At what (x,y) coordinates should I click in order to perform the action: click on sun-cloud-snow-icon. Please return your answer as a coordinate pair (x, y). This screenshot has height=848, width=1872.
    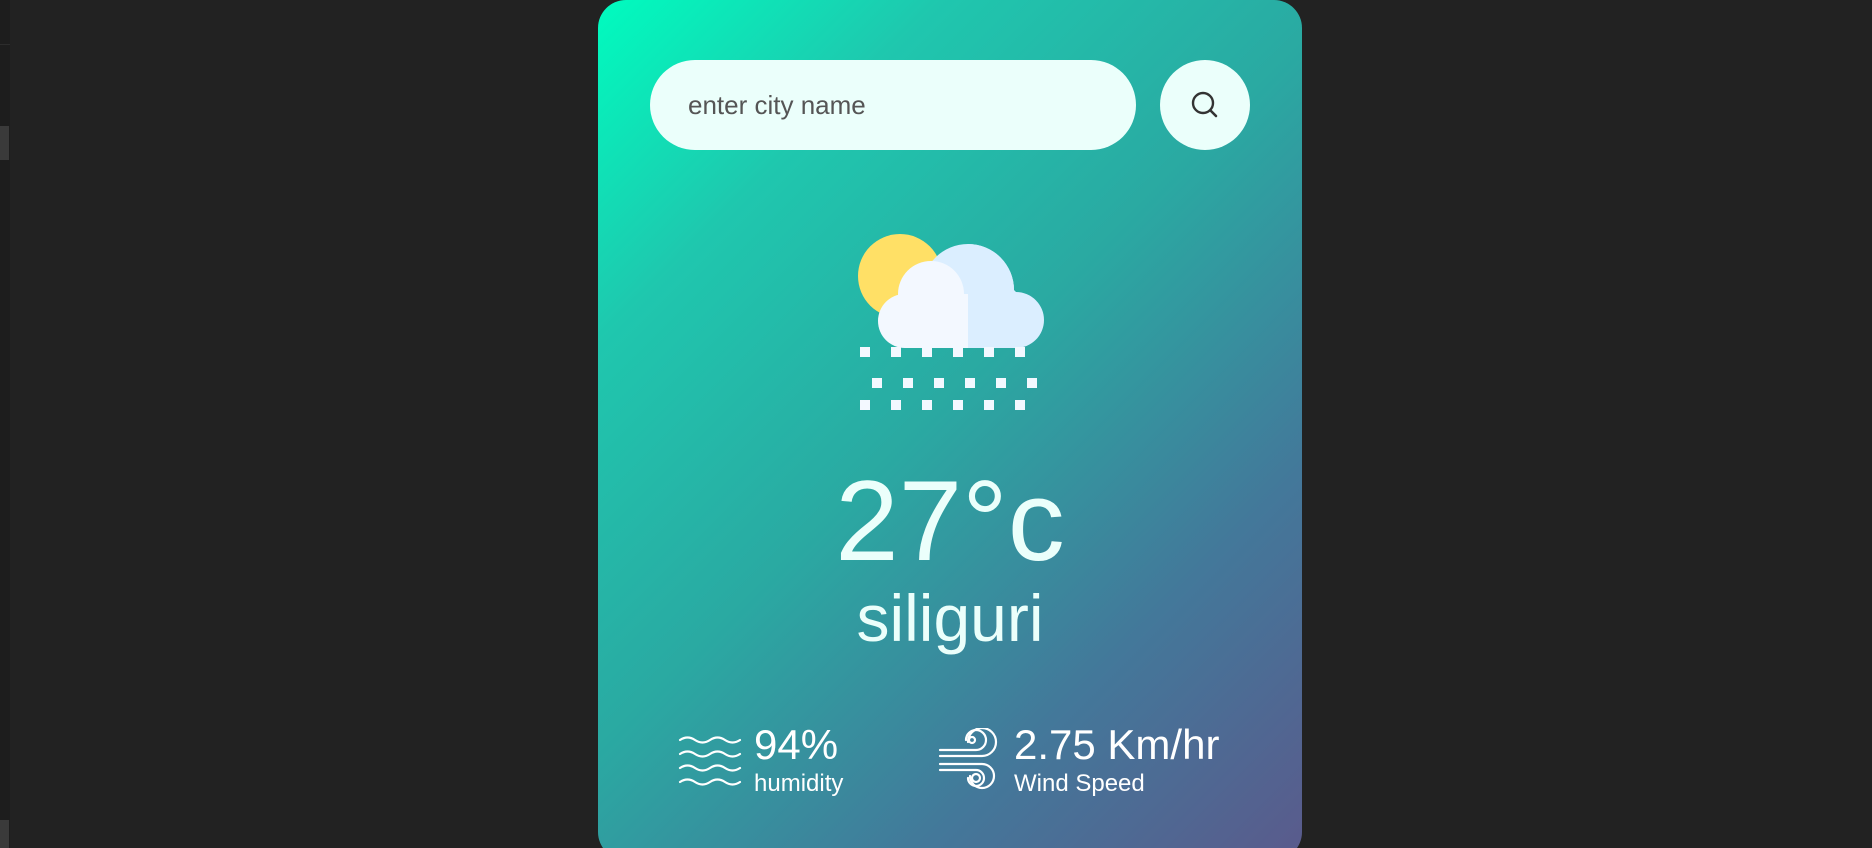
    Looking at the image, I should click on (951, 322).